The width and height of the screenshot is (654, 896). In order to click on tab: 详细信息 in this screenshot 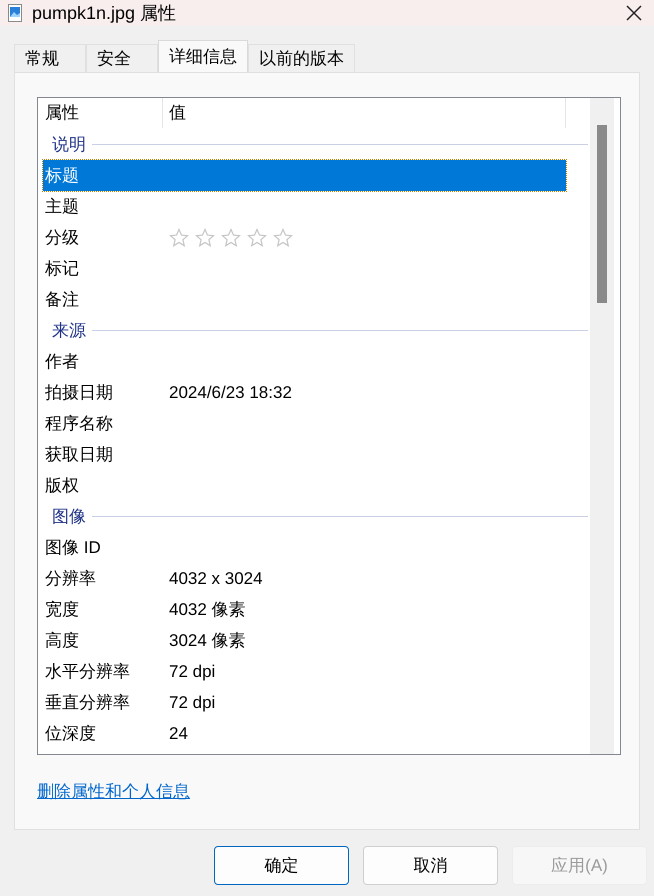, I will do `click(203, 56)`.